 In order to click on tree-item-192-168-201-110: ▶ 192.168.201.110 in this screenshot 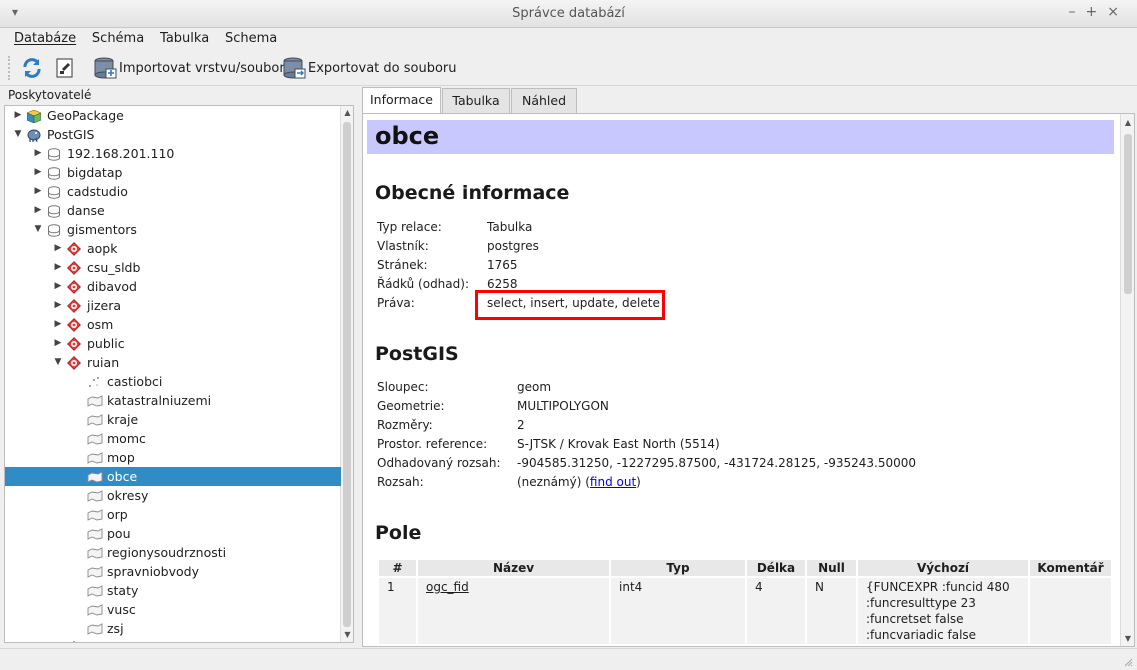, I will do `click(173, 153)`.